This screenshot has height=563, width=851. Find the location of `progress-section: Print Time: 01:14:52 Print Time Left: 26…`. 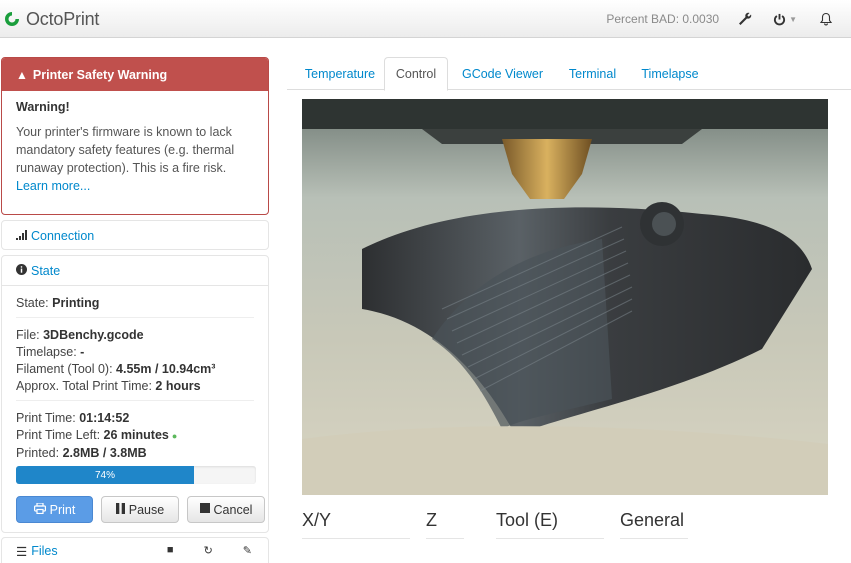

progress-section: Print Time: 01:14:52 Print Time Left: 26… is located at coordinates (136, 442).